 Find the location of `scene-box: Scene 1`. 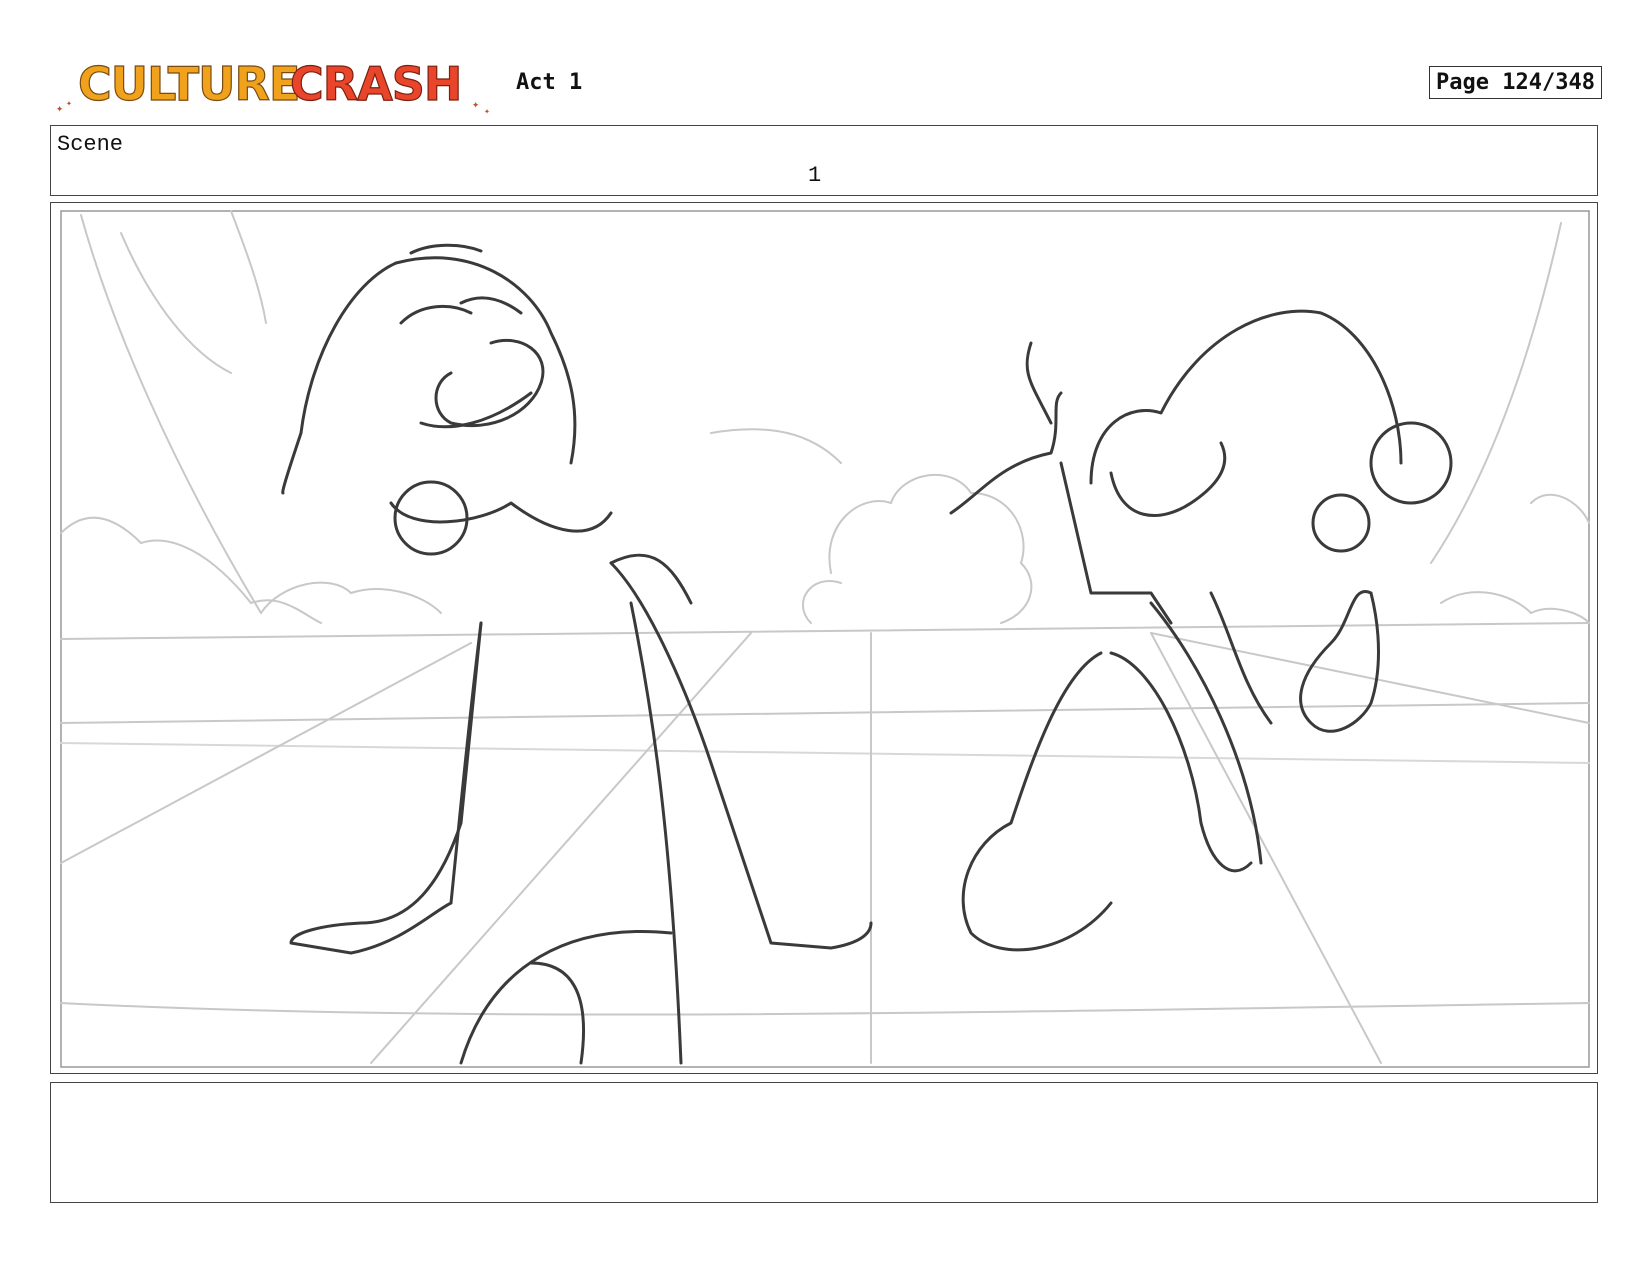

scene-box: Scene 1 is located at coordinates (824, 160).